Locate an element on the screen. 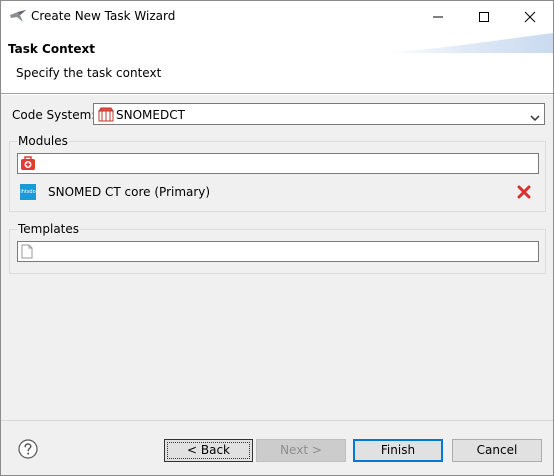 This screenshot has height=476, width=554. close-button is located at coordinates (530, 16).